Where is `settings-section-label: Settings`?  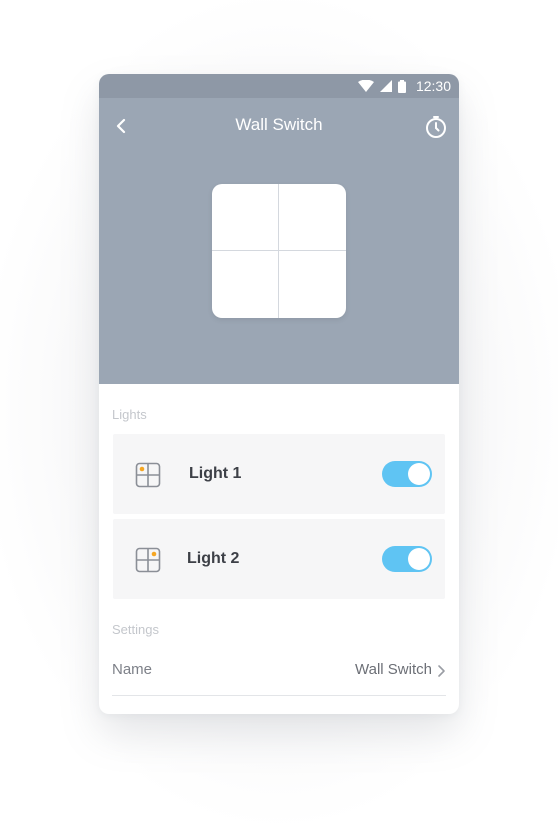 settings-section-label: Settings is located at coordinates (135, 629).